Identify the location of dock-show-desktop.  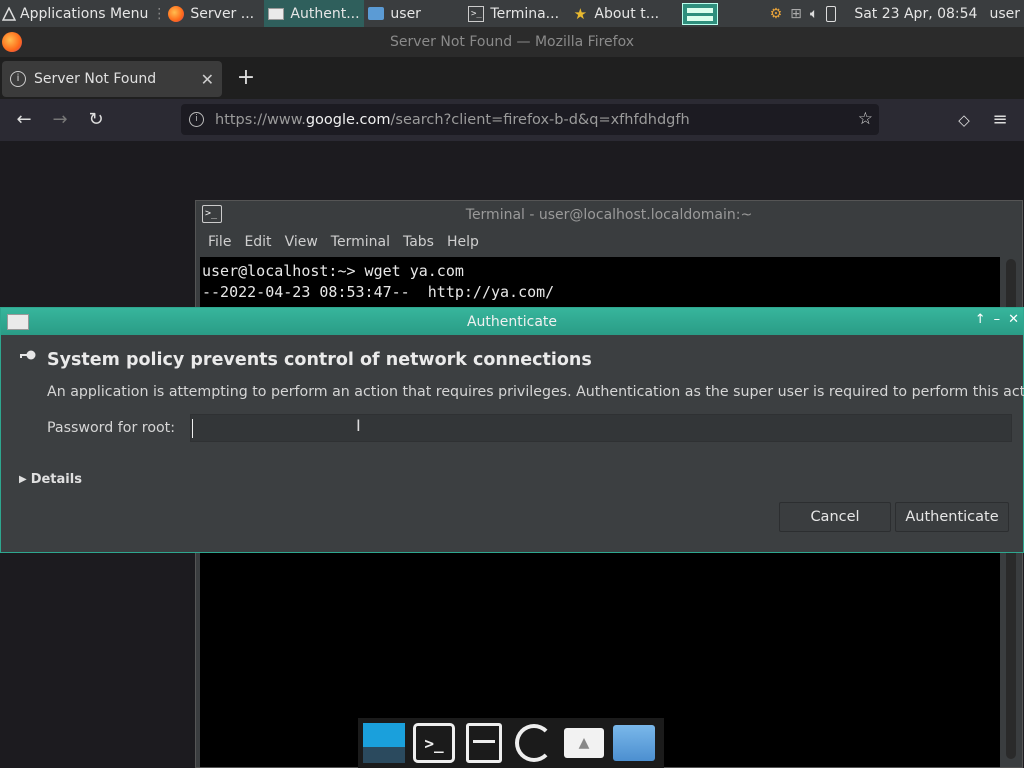
(384, 743).